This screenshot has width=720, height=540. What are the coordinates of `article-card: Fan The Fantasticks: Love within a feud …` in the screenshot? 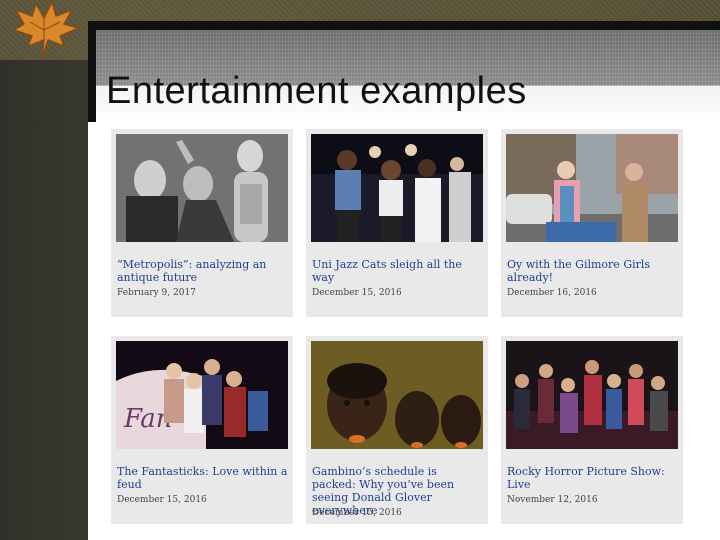 It's located at (202, 430).